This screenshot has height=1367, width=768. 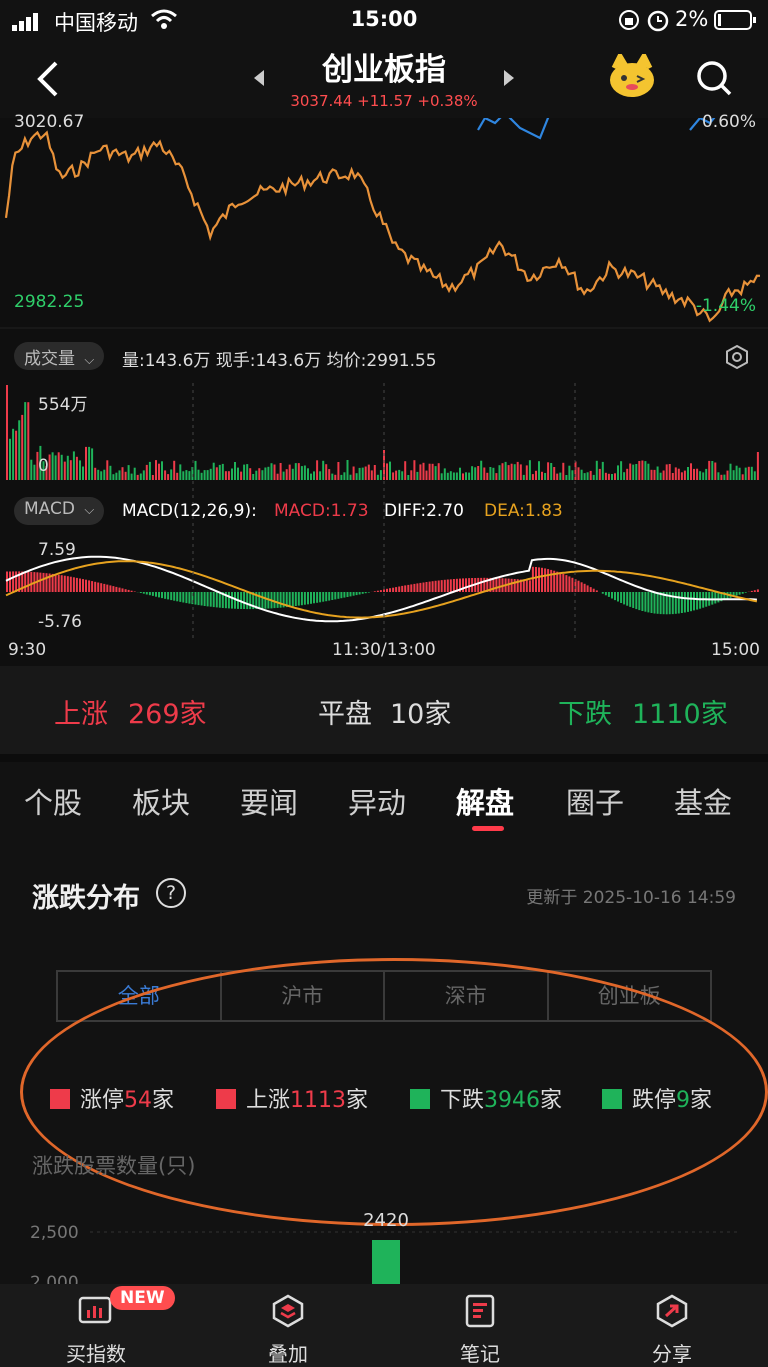 I want to click on tab-sectors: 板块, so click(x=161, y=801).